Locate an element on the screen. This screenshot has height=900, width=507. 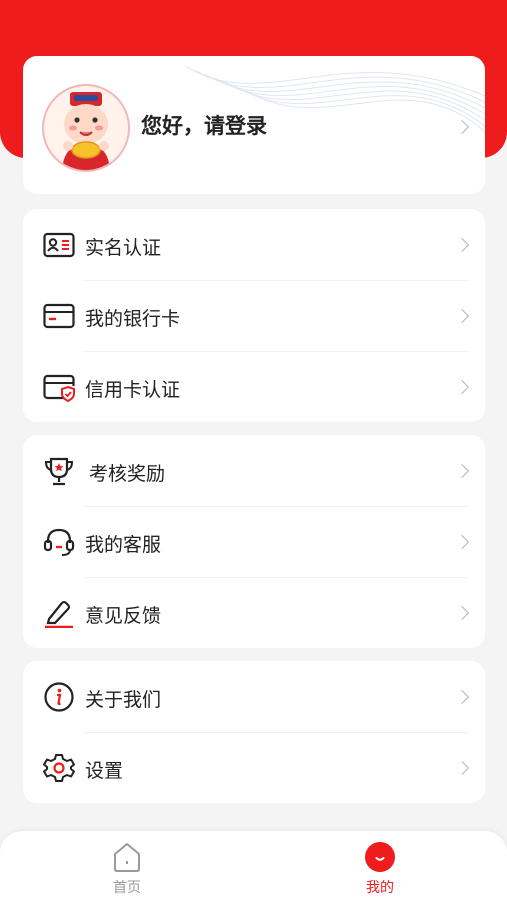
mascot-icon is located at coordinates (86, 131).